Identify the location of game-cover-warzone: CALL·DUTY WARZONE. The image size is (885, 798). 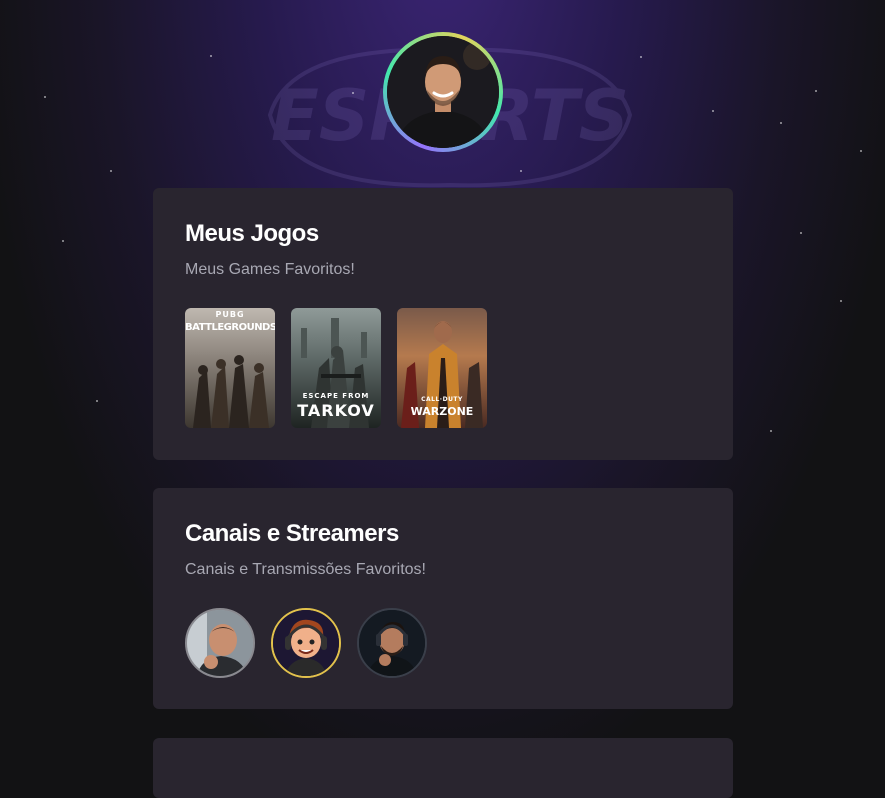
(442, 368).